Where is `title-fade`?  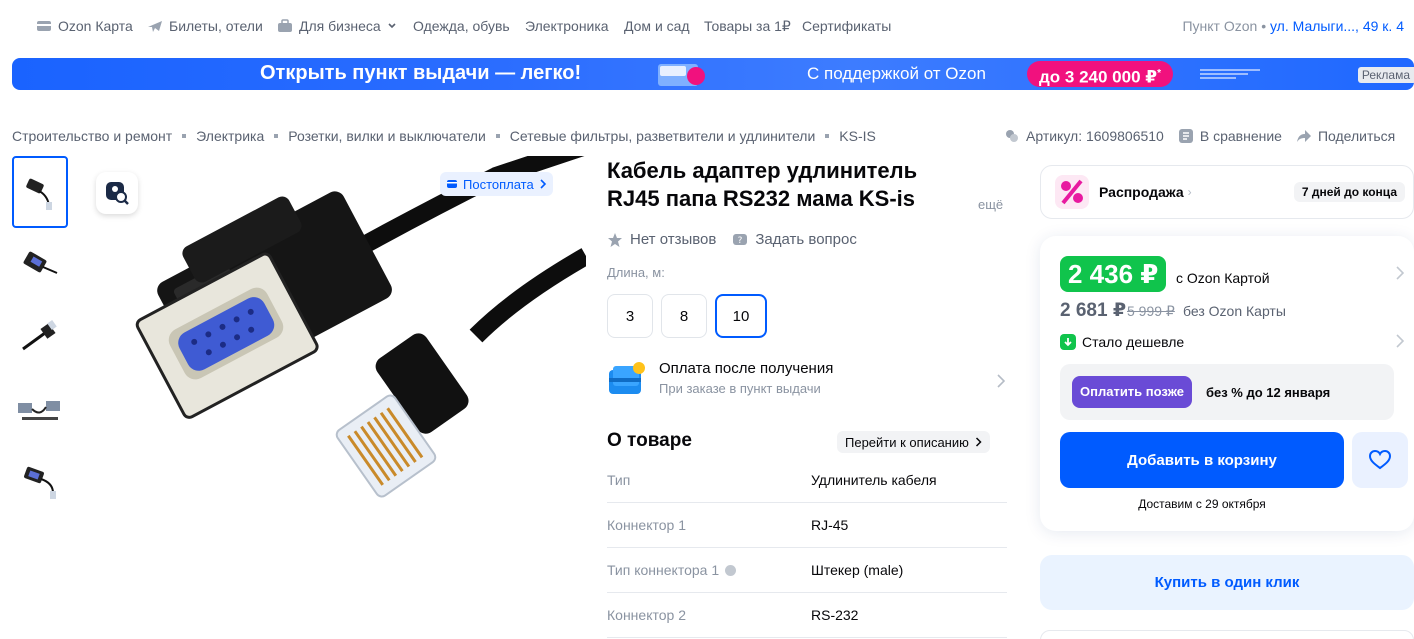
title-fade is located at coordinates (947, 199).